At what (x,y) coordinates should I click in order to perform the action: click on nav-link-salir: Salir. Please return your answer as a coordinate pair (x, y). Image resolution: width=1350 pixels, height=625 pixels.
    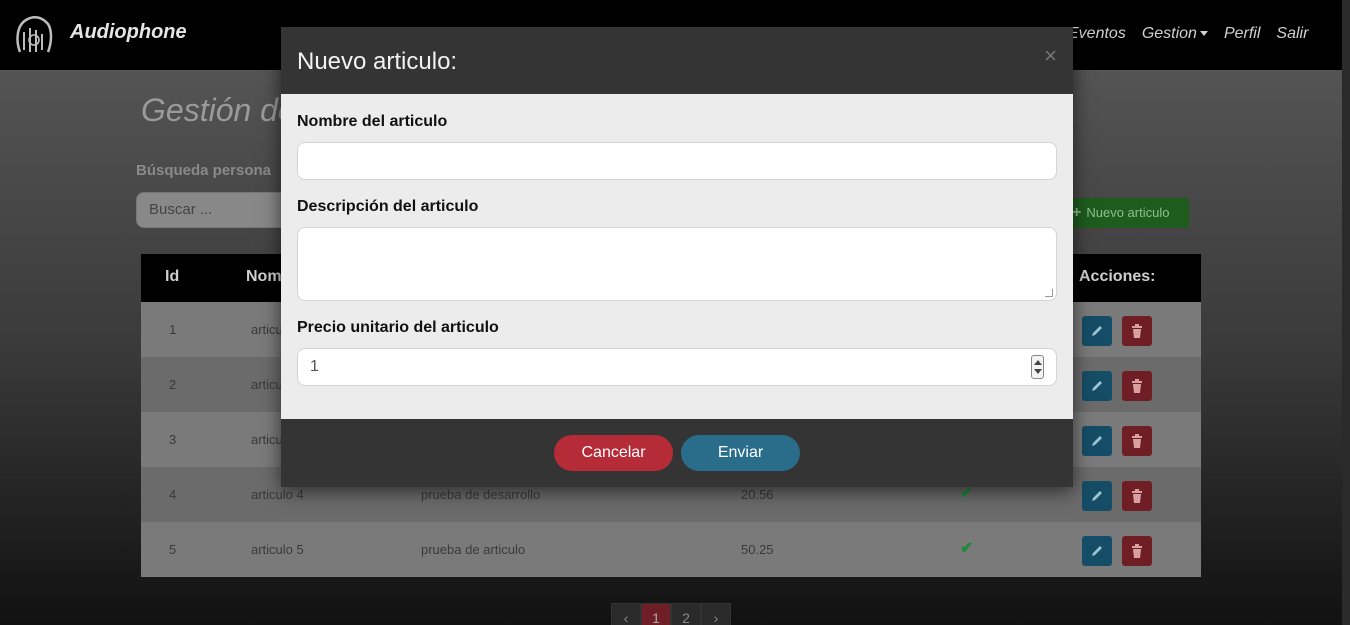
    Looking at the image, I should click on (1292, 34).